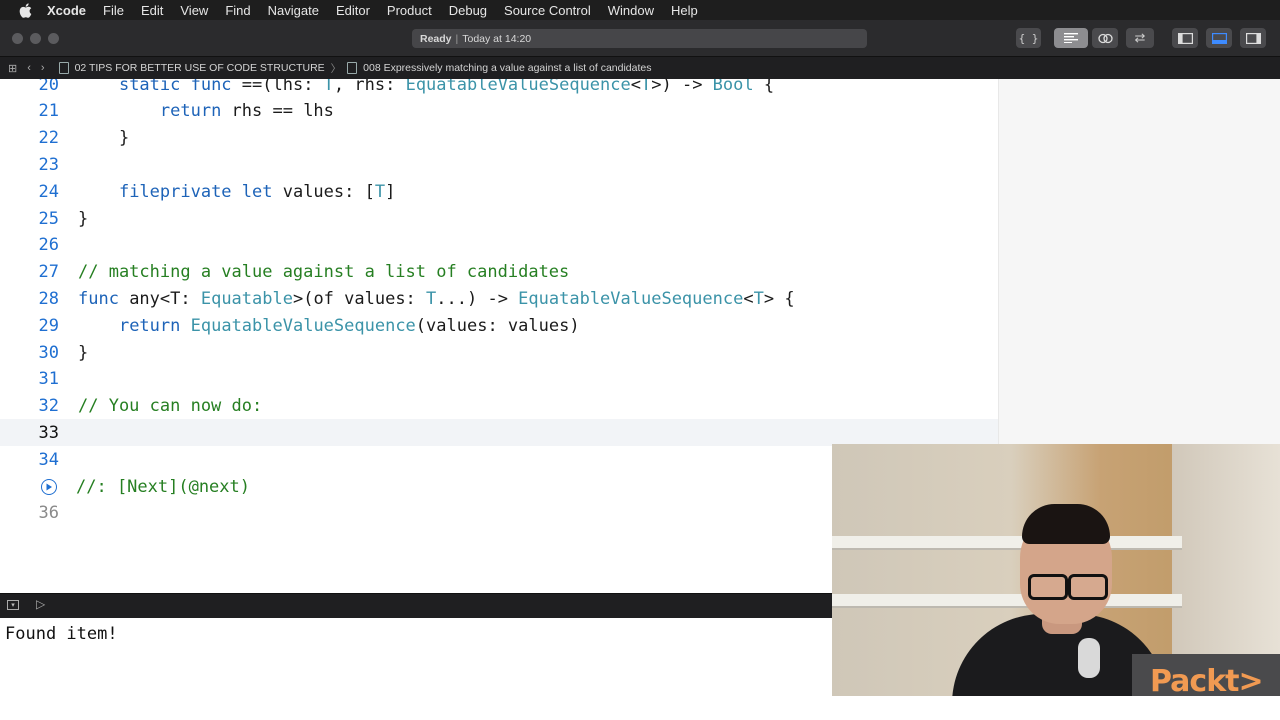  What do you see at coordinates (1048, 587) in the screenshot?
I see `glasses-left-lens` at bounding box center [1048, 587].